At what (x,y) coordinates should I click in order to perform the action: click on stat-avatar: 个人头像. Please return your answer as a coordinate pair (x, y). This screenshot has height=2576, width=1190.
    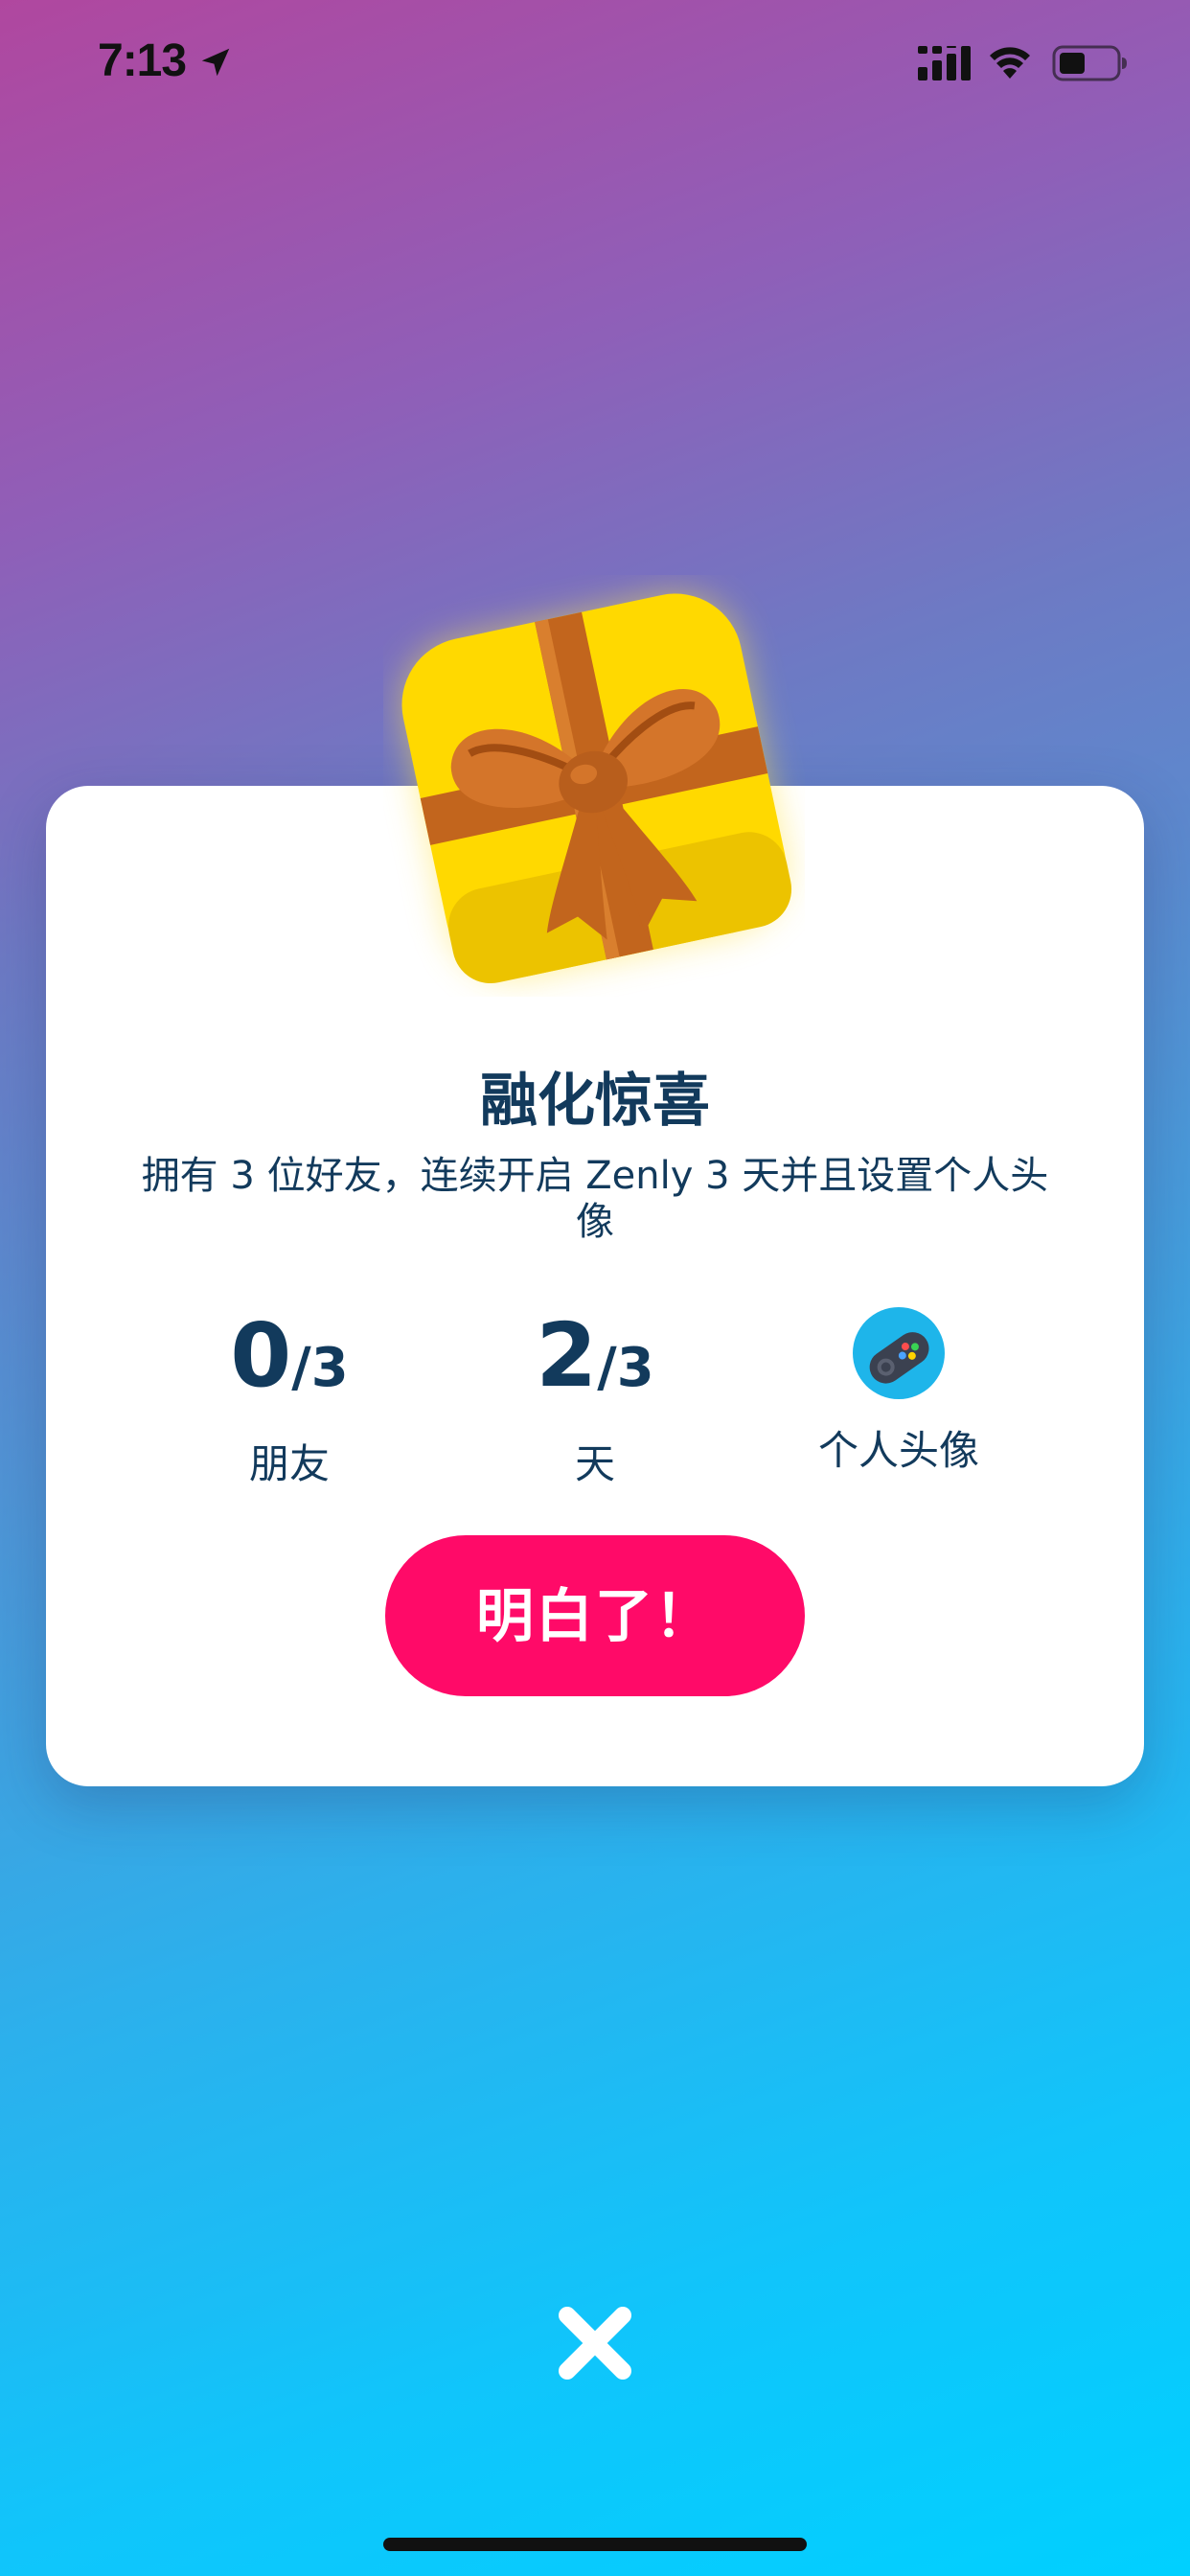
    Looking at the image, I should click on (899, 1390).